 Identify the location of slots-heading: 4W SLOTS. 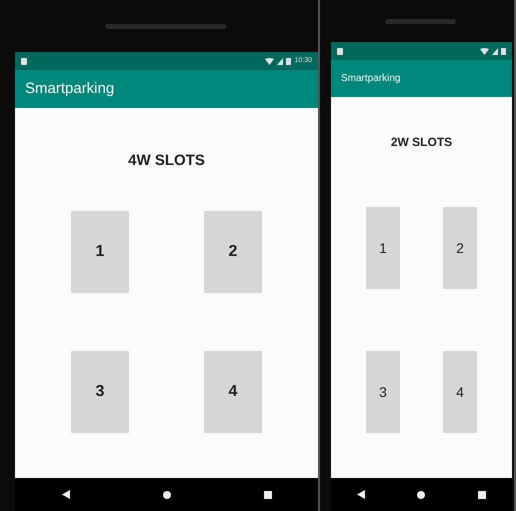
(166, 161).